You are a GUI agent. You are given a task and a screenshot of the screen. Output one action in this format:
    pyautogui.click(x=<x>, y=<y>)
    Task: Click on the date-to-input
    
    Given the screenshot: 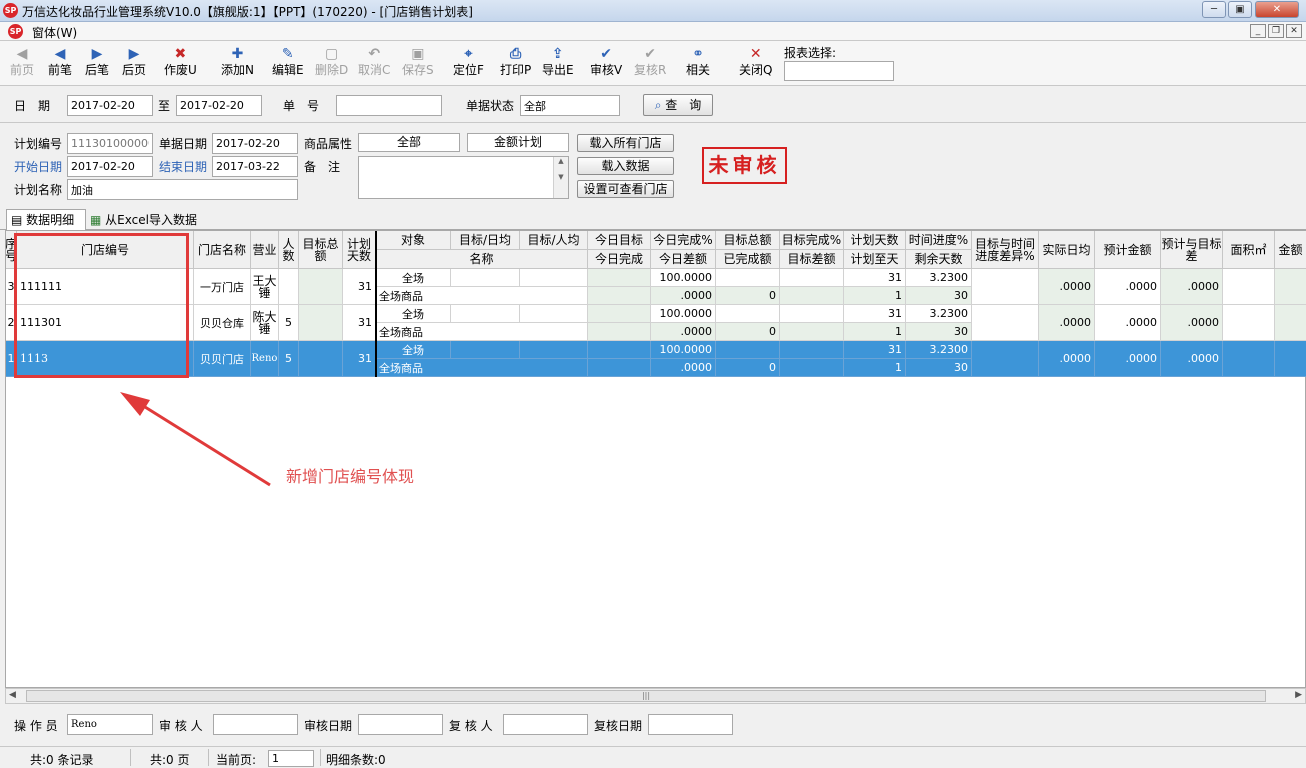 What is the action you would take?
    pyautogui.click(x=219, y=105)
    